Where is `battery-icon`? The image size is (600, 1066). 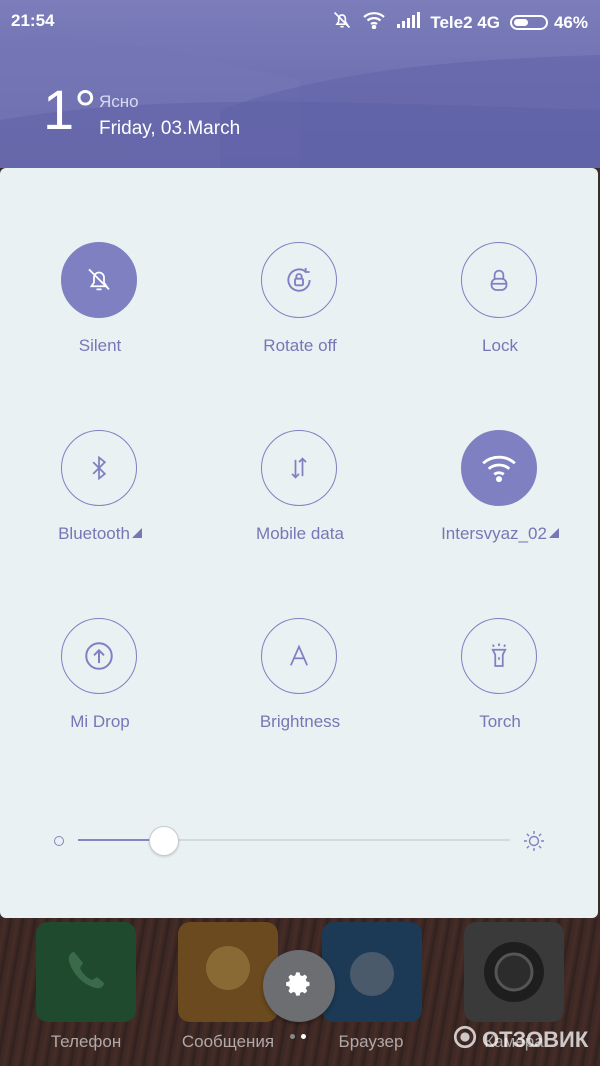 battery-icon is located at coordinates (528, 22).